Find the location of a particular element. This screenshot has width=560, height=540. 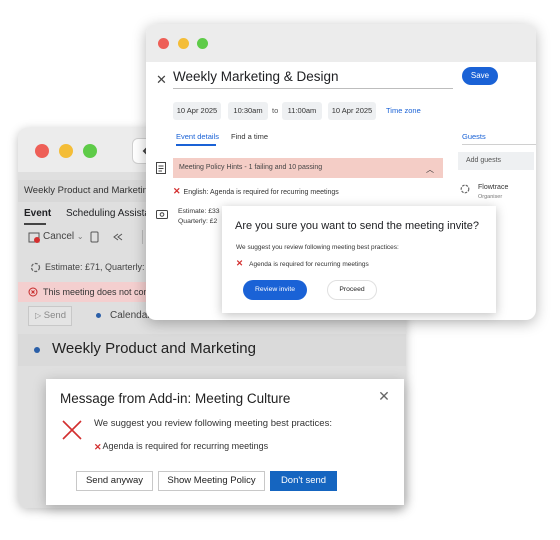

tab-event-details: Event details is located at coordinates (197, 136).